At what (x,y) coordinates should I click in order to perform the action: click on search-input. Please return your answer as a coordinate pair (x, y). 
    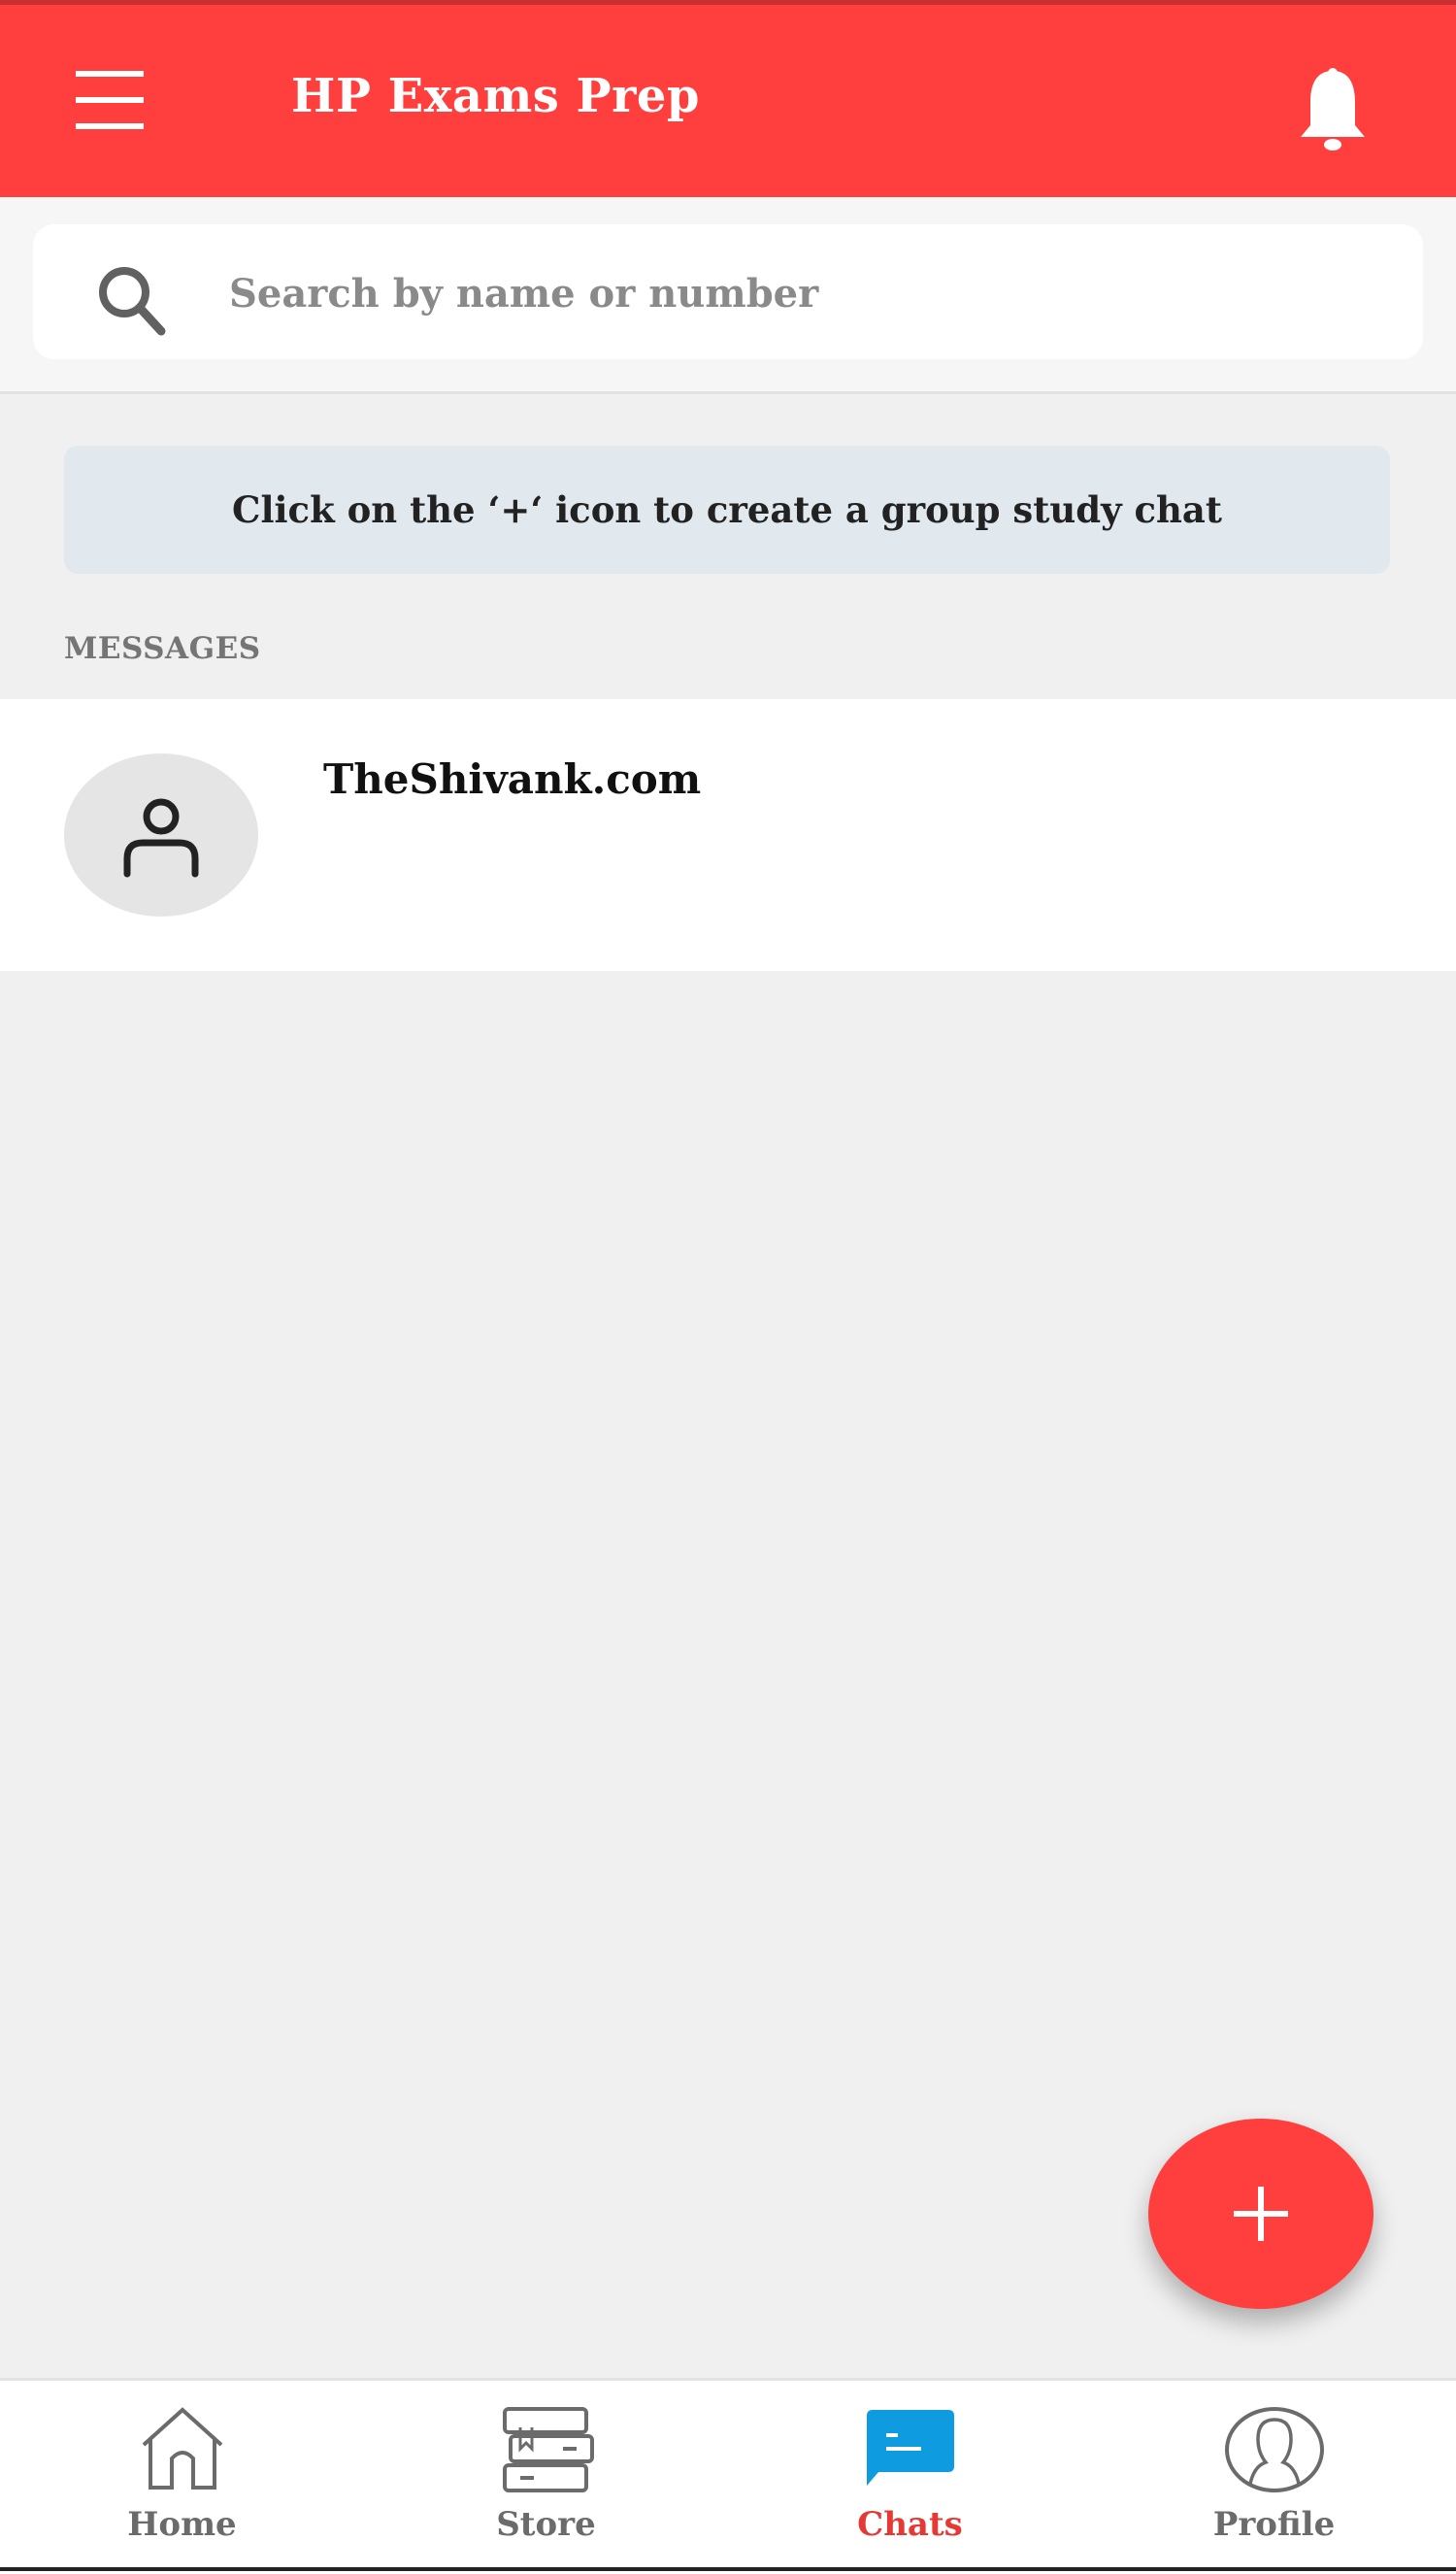
    Looking at the image, I should click on (811, 293).